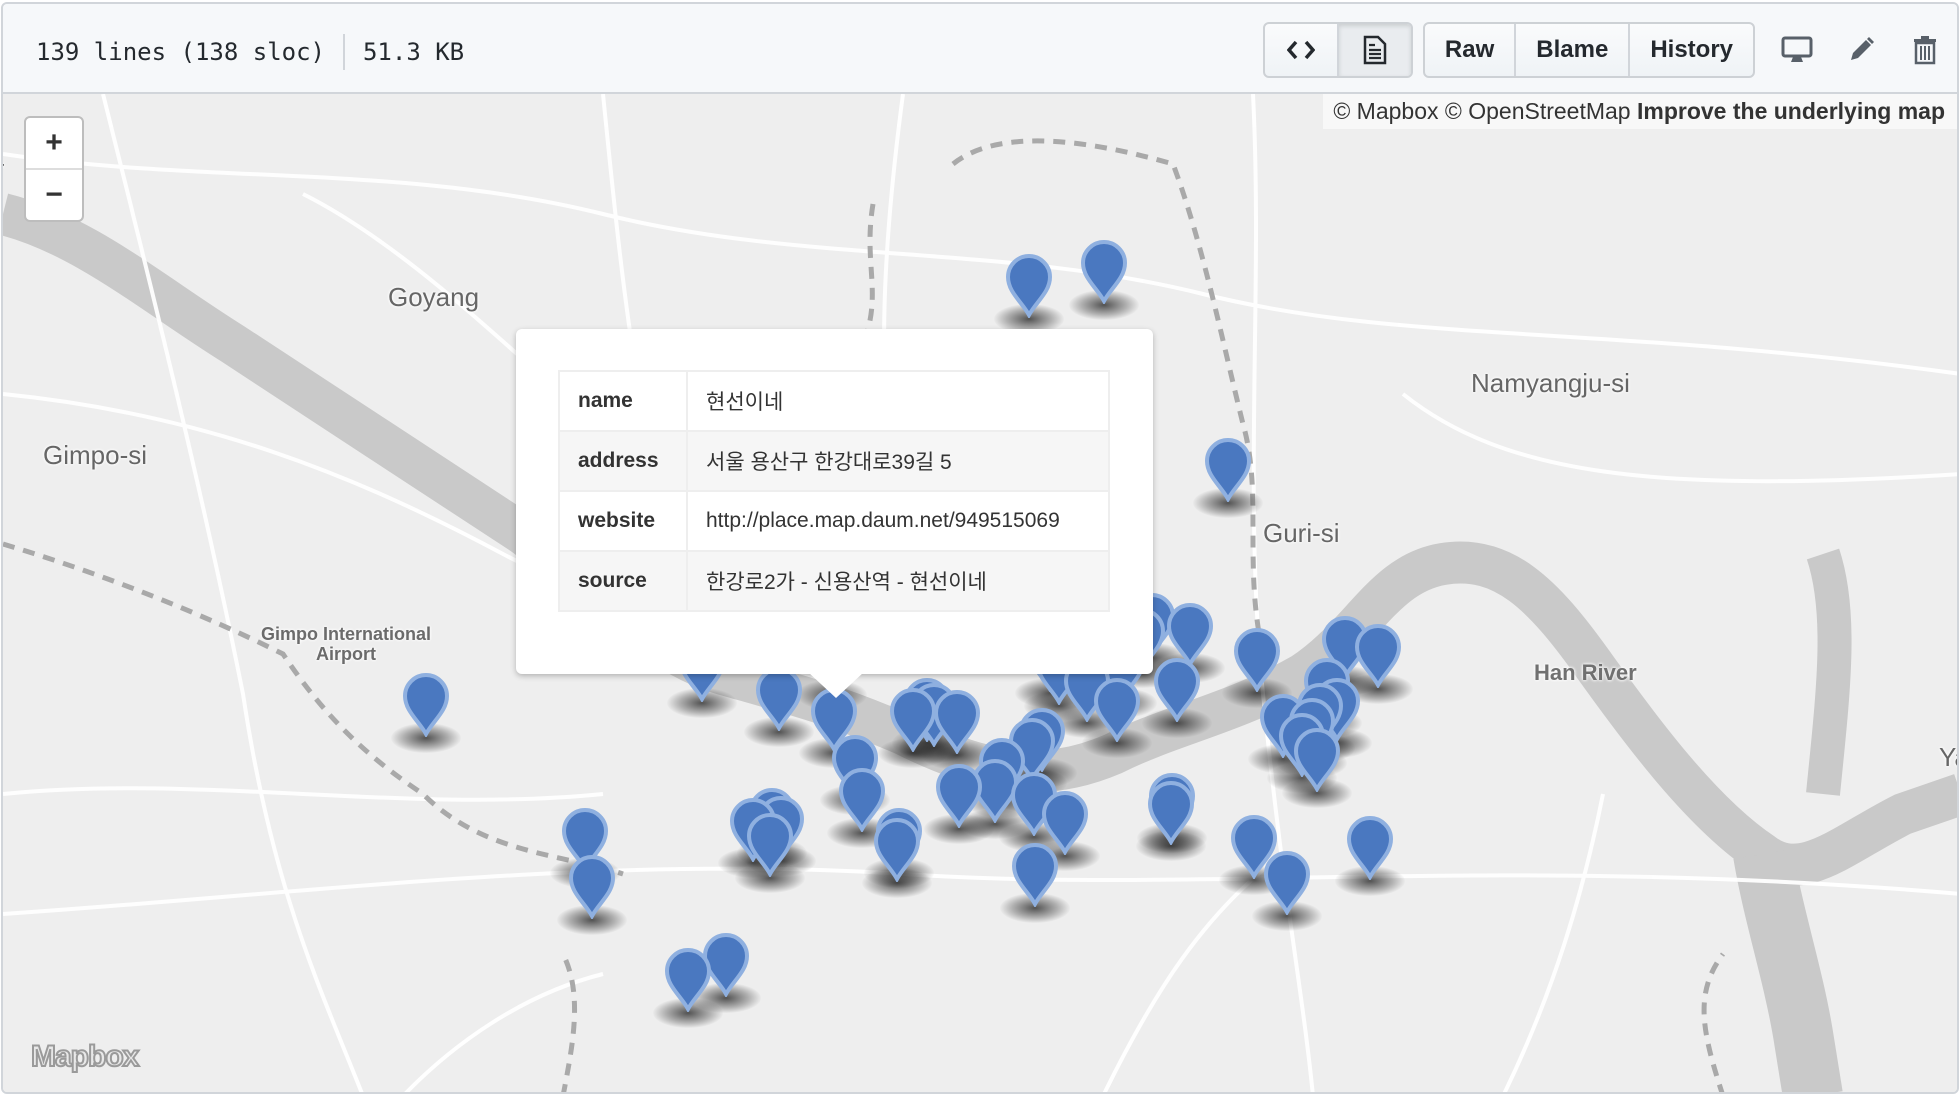  Describe the element at coordinates (1791, 111) in the screenshot. I see `improve-map-link: Improve the underlying map` at that location.